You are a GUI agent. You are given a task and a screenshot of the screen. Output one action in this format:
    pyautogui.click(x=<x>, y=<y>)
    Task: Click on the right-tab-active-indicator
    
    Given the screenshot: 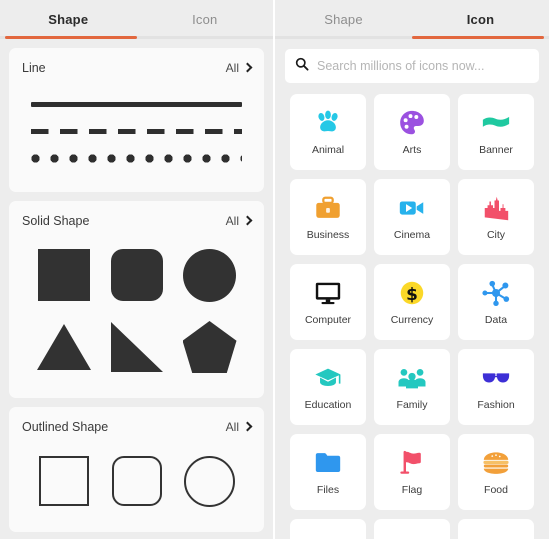 What is the action you would take?
    pyautogui.click(x=478, y=37)
    